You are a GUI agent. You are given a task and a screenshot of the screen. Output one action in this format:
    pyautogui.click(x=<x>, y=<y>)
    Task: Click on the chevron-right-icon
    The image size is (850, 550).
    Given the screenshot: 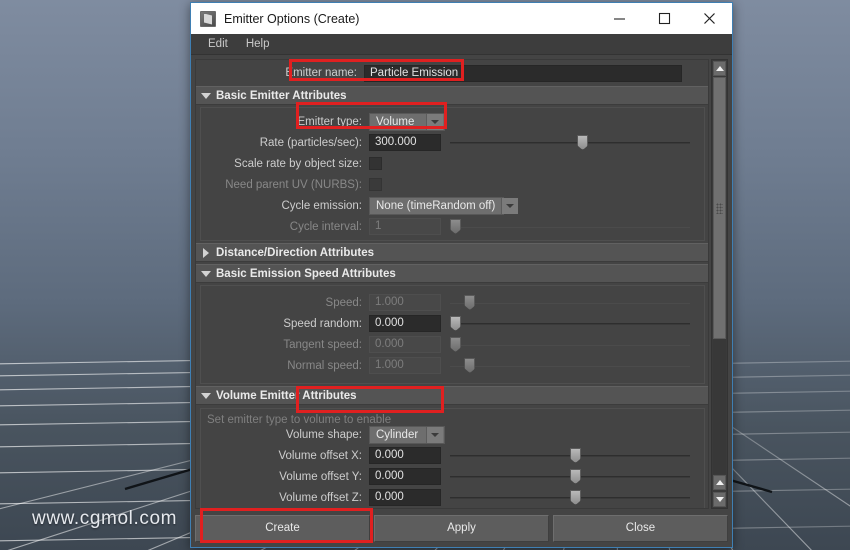 What is the action you would take?
    pyautogui.click(x=206, y=252)
    